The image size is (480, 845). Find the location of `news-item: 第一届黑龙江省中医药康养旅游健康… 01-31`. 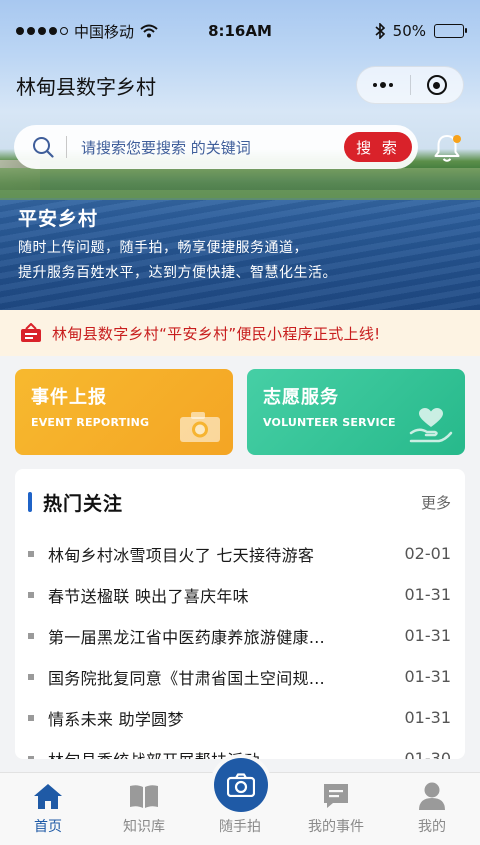

news-item: 第一届黑龙江省中医药康养旅游健康… 01-31 is located at coordinates (240, 635).